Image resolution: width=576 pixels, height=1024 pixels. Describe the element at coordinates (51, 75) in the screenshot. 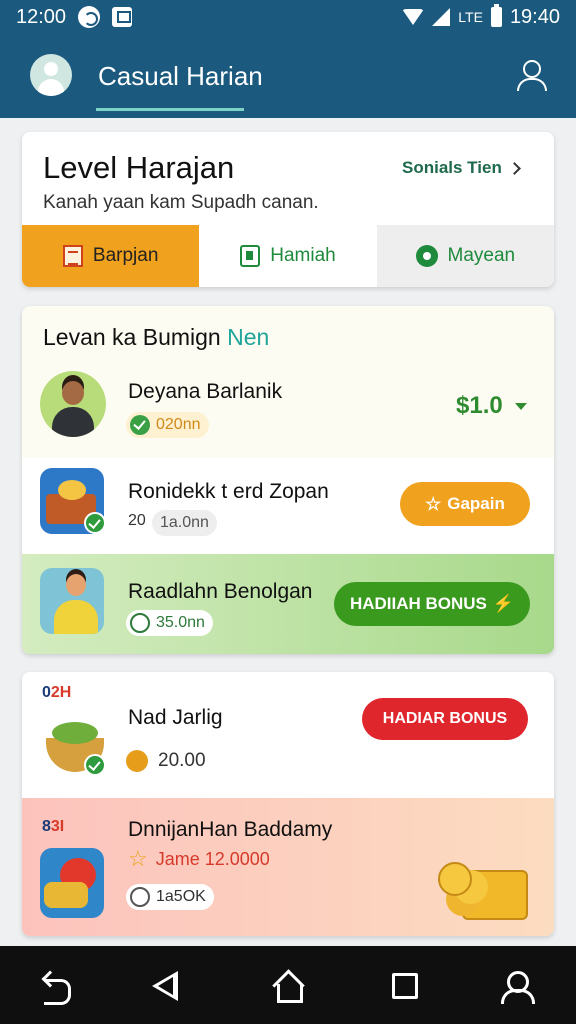

I see `app-logo-icon` at that location.